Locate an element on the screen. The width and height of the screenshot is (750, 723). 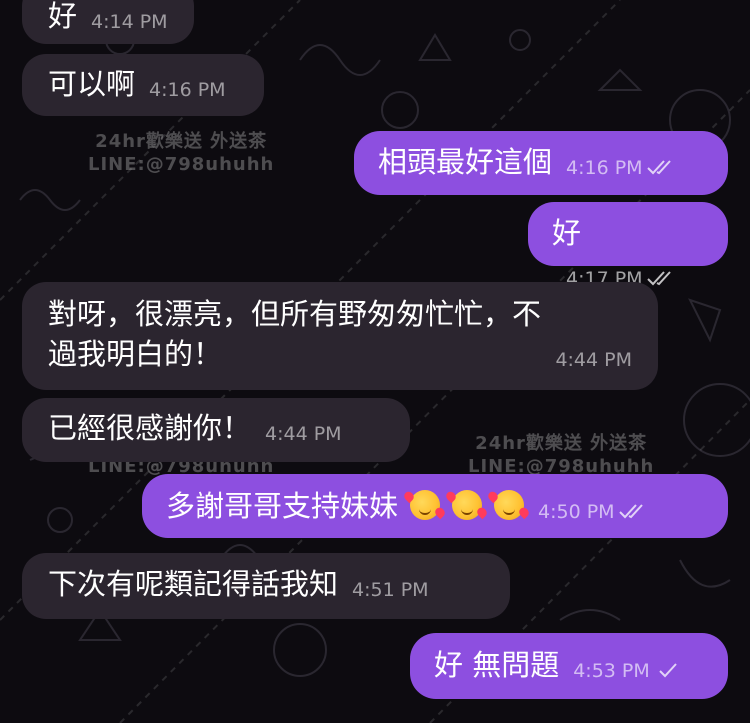
message-bubble-incoming: 好 4:14 PM is located at coordinates (108, 22).